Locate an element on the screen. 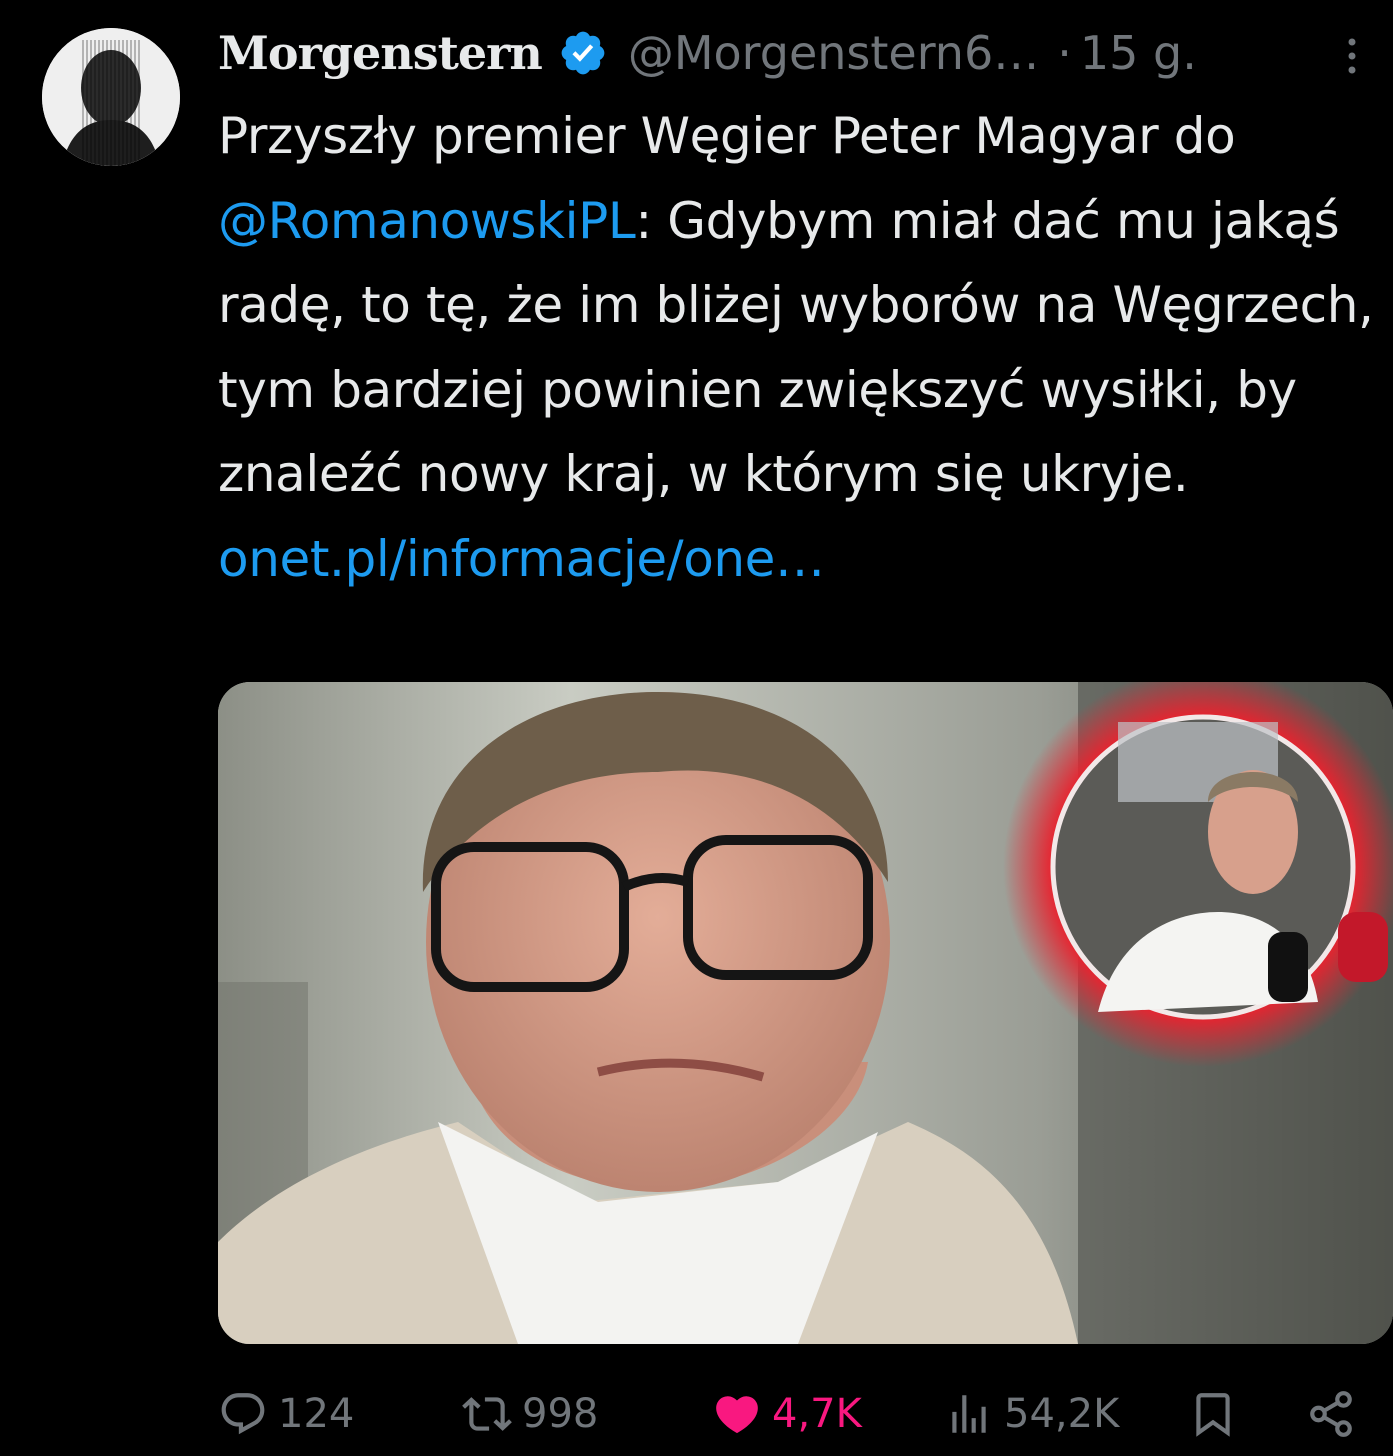 The width and height of the screenshot is (1393, 1456). share-button is located at coordinates (1331, 1414).